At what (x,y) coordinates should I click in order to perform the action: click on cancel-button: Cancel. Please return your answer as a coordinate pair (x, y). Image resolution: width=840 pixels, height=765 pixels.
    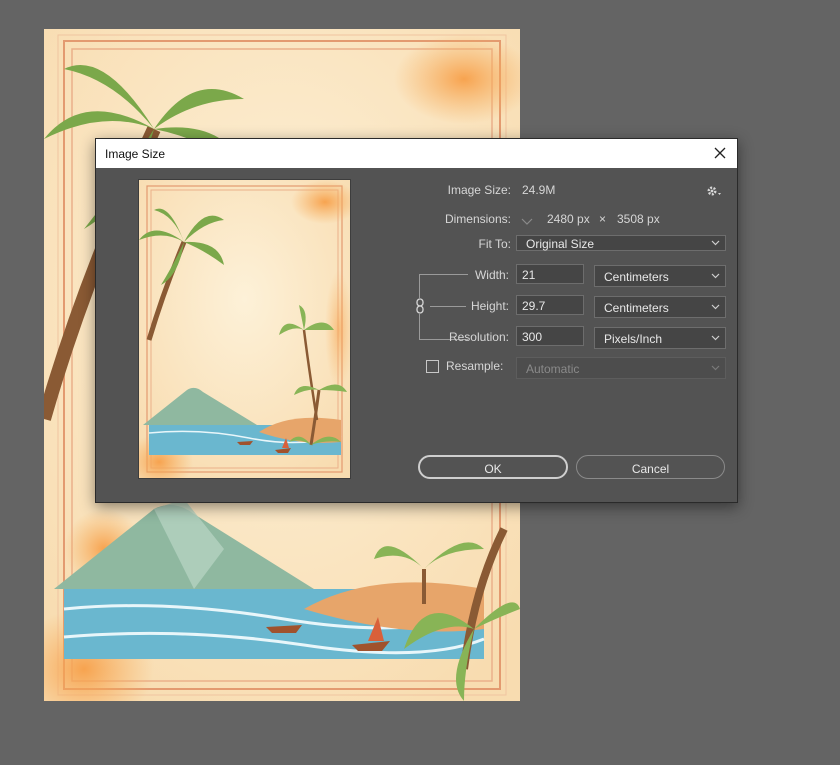
    Looking at the image, I should click on (650, 467).